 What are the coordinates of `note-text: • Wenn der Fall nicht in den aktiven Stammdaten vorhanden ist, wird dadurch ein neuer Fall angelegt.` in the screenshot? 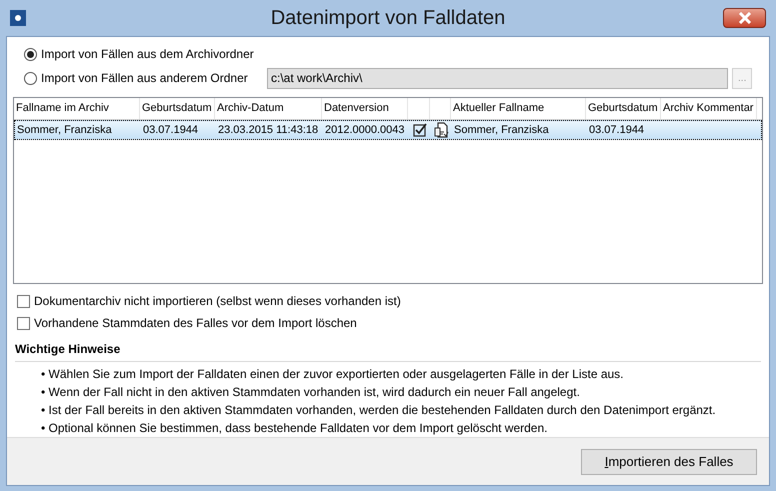 It's located at (311, 392).